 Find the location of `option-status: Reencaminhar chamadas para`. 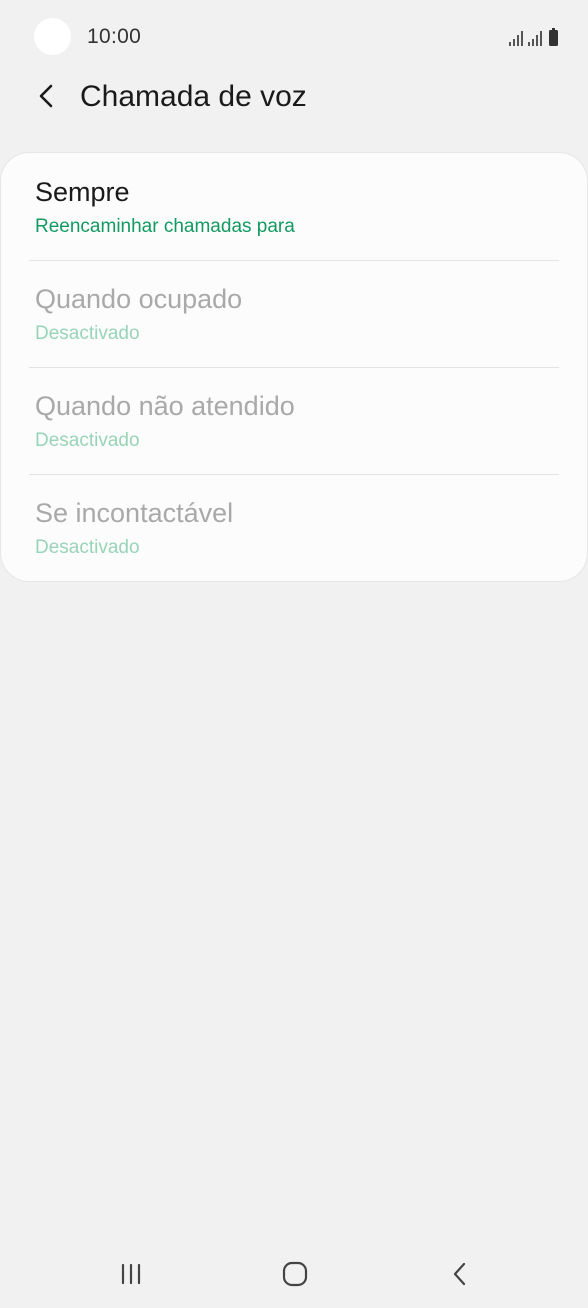

option-status: Reencaminhar chamadas para is located at coordinates (165, 226).